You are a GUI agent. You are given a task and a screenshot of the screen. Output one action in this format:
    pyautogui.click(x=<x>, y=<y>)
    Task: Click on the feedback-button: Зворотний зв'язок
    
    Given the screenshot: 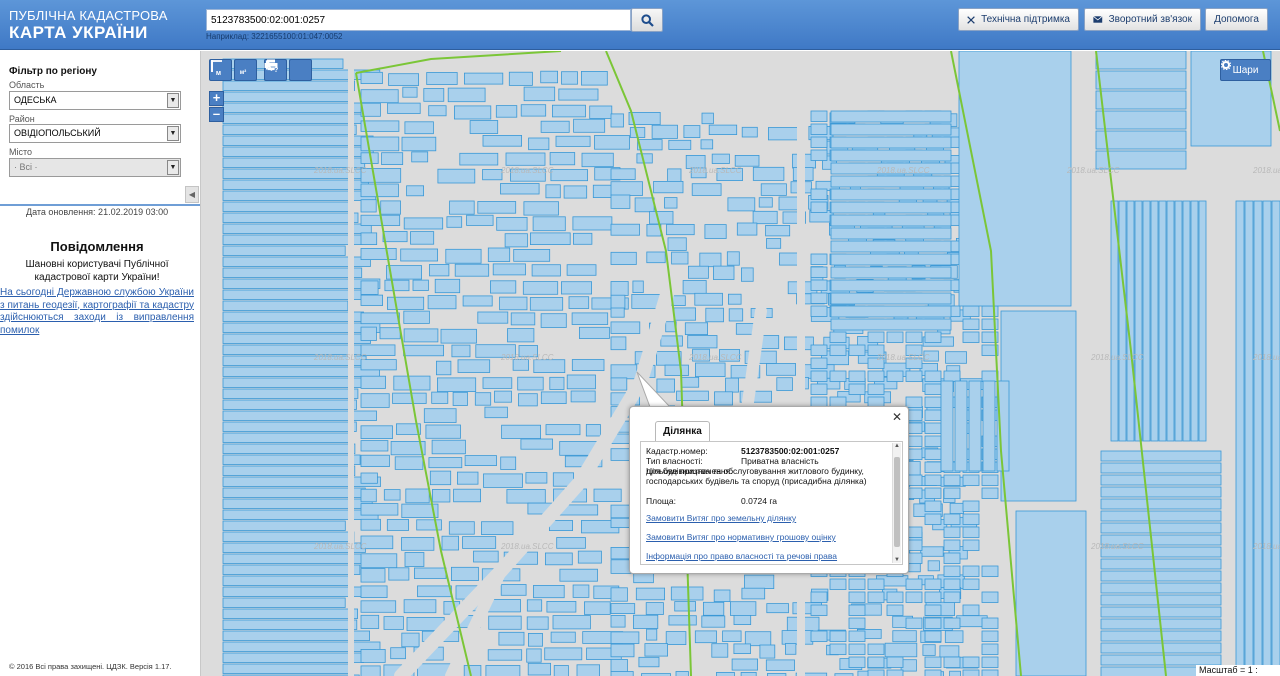 What is the action you would take?
    pyautogui.click(x=1142, y=19)
    